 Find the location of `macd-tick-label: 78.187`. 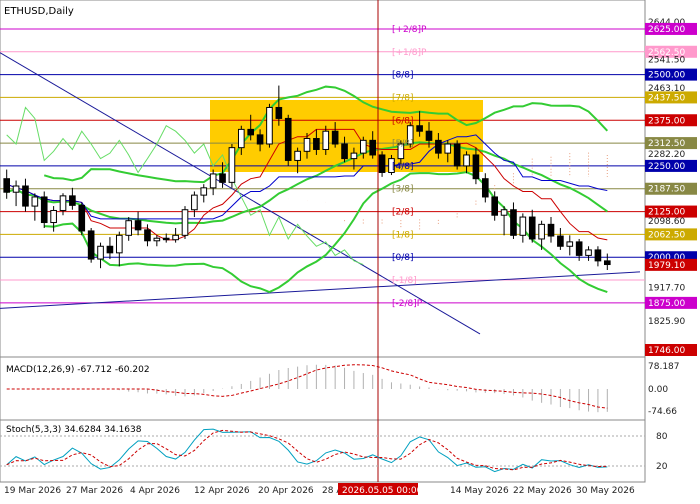

macd-tick-label: 78.187 is located at coordinates (664, 367).